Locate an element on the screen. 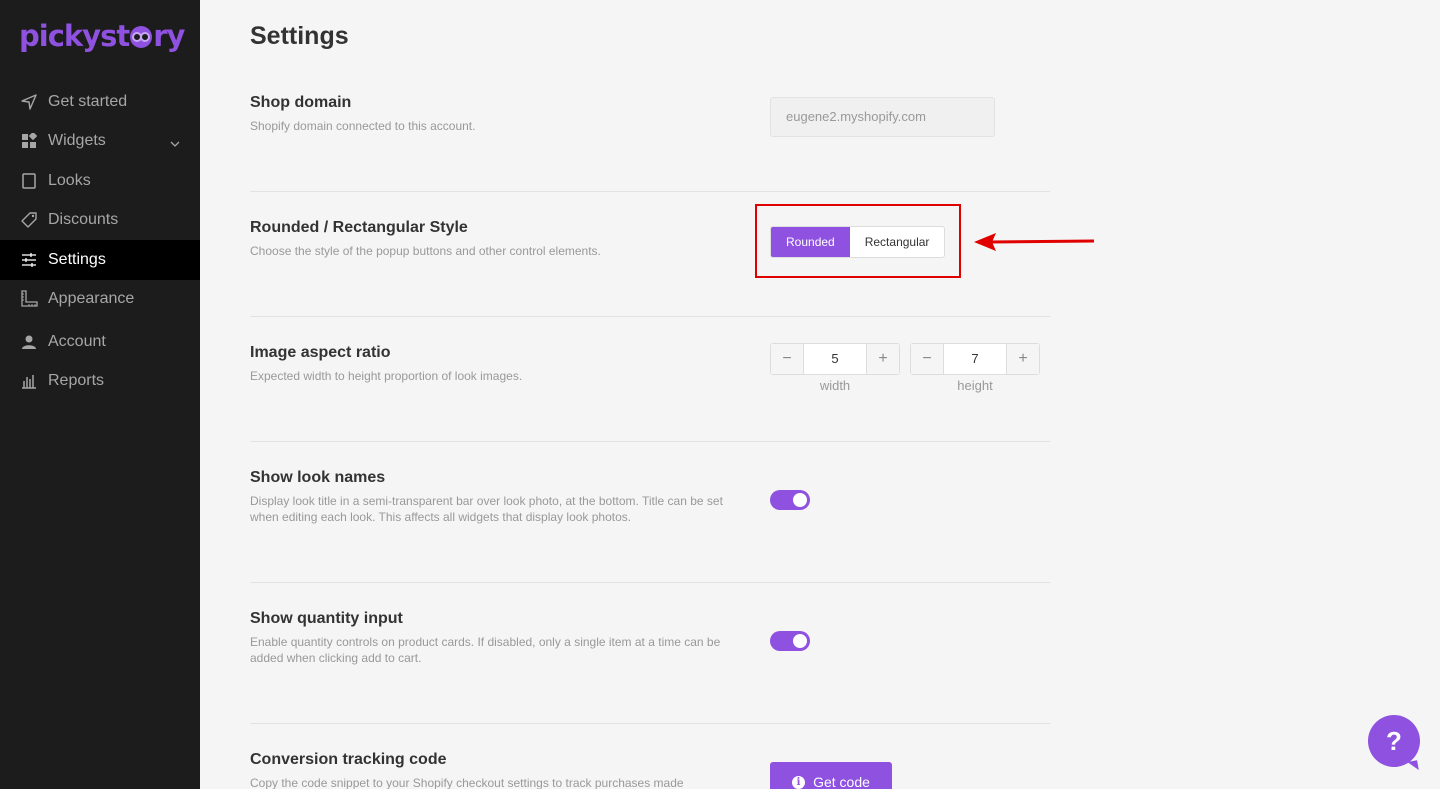 The height and width of the screenshot is (789, 1440). chevron-down-icon is located at coordinates (175, 144).